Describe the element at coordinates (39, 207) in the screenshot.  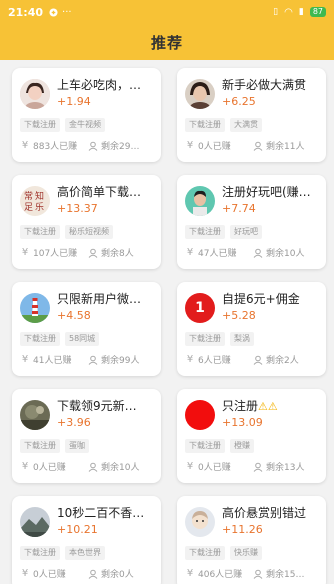
I see `svg-text: 乐` at that location.